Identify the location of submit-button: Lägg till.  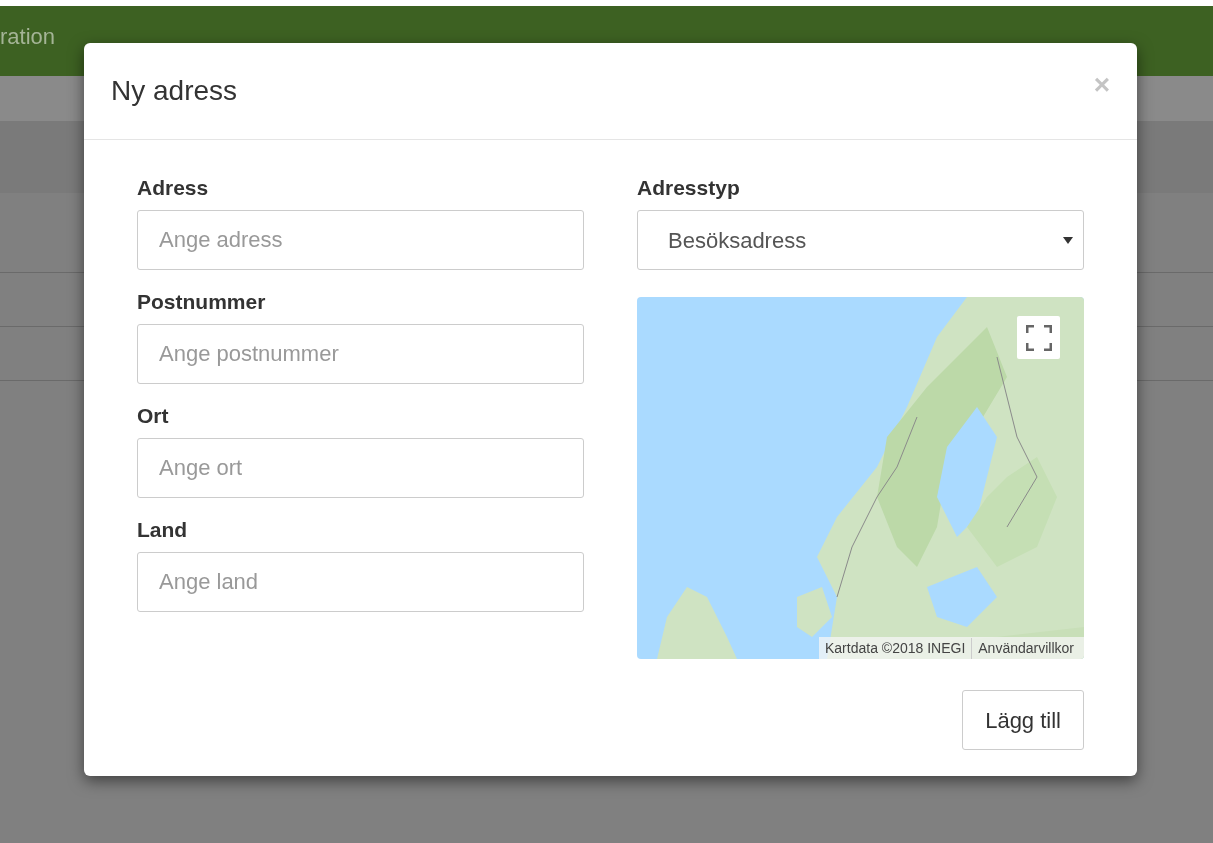
(1023, 720).